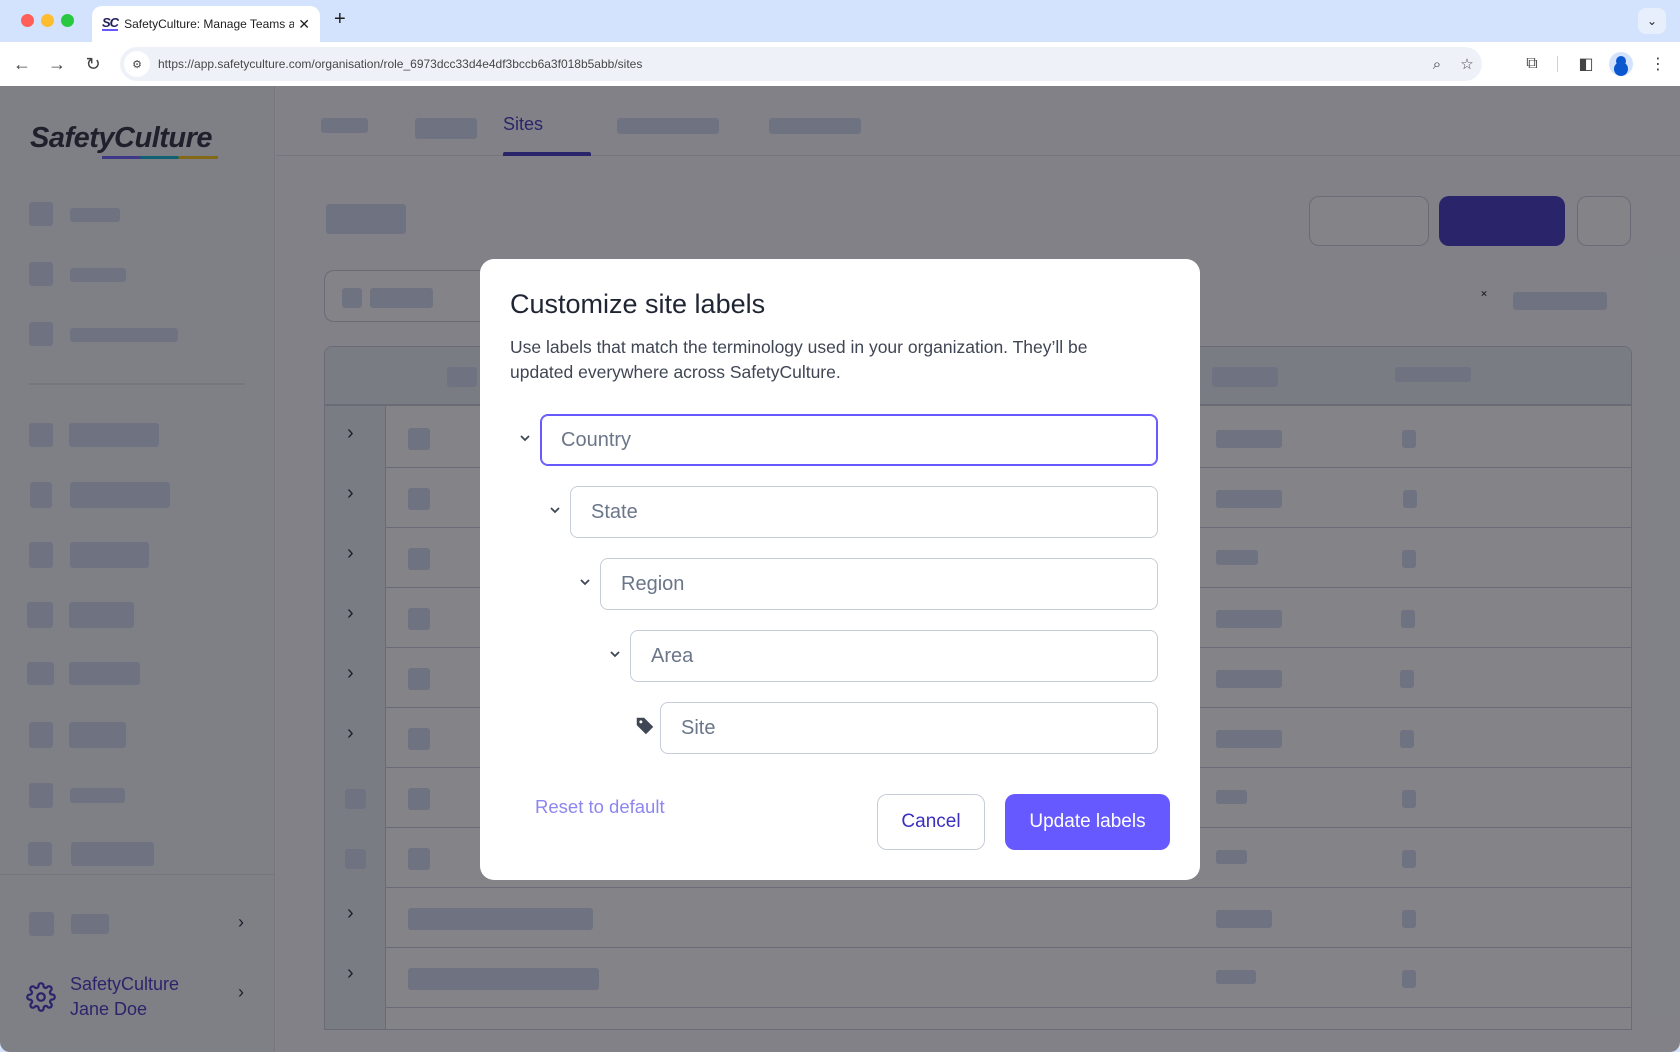 The width and height of the screenshot is (1680, 1052). I want to click on tab-search-chevron-icon: ⌄, so click(1652, 21).